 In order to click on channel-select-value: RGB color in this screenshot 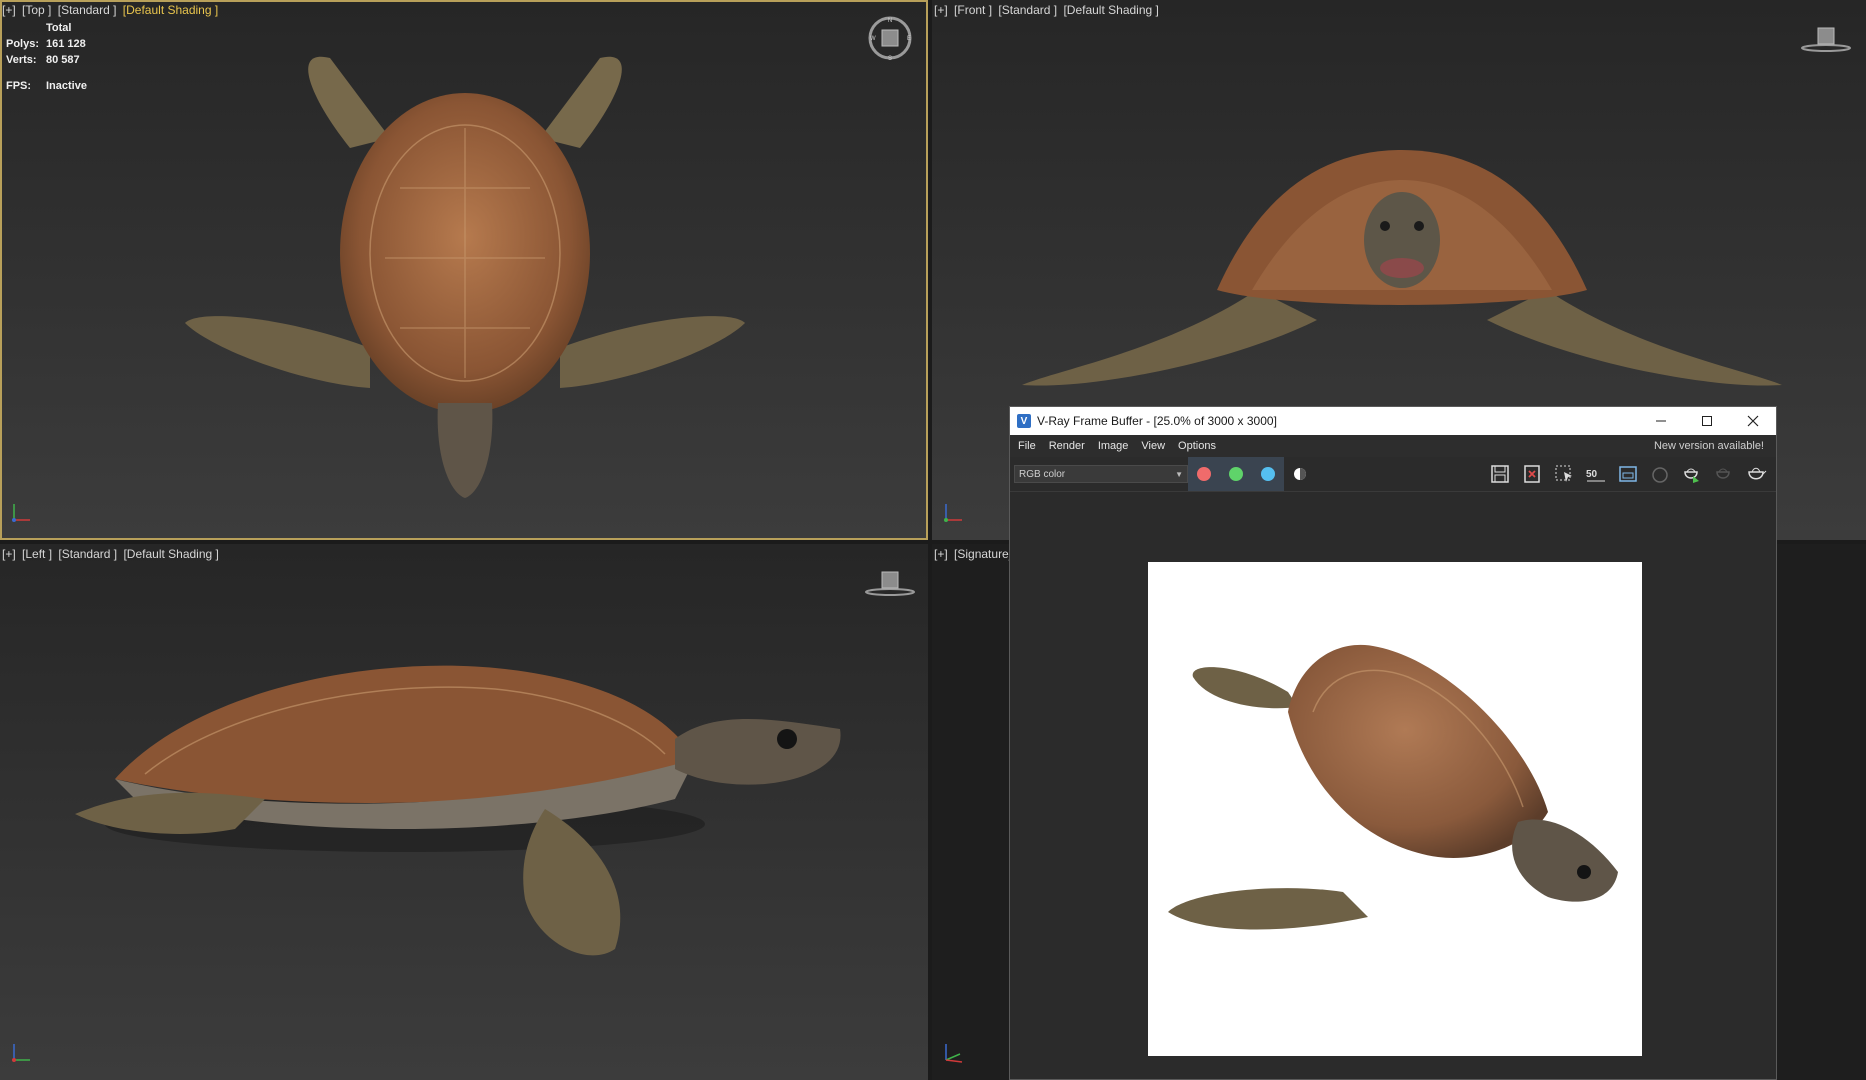, I will do `click(1042, 474)`.